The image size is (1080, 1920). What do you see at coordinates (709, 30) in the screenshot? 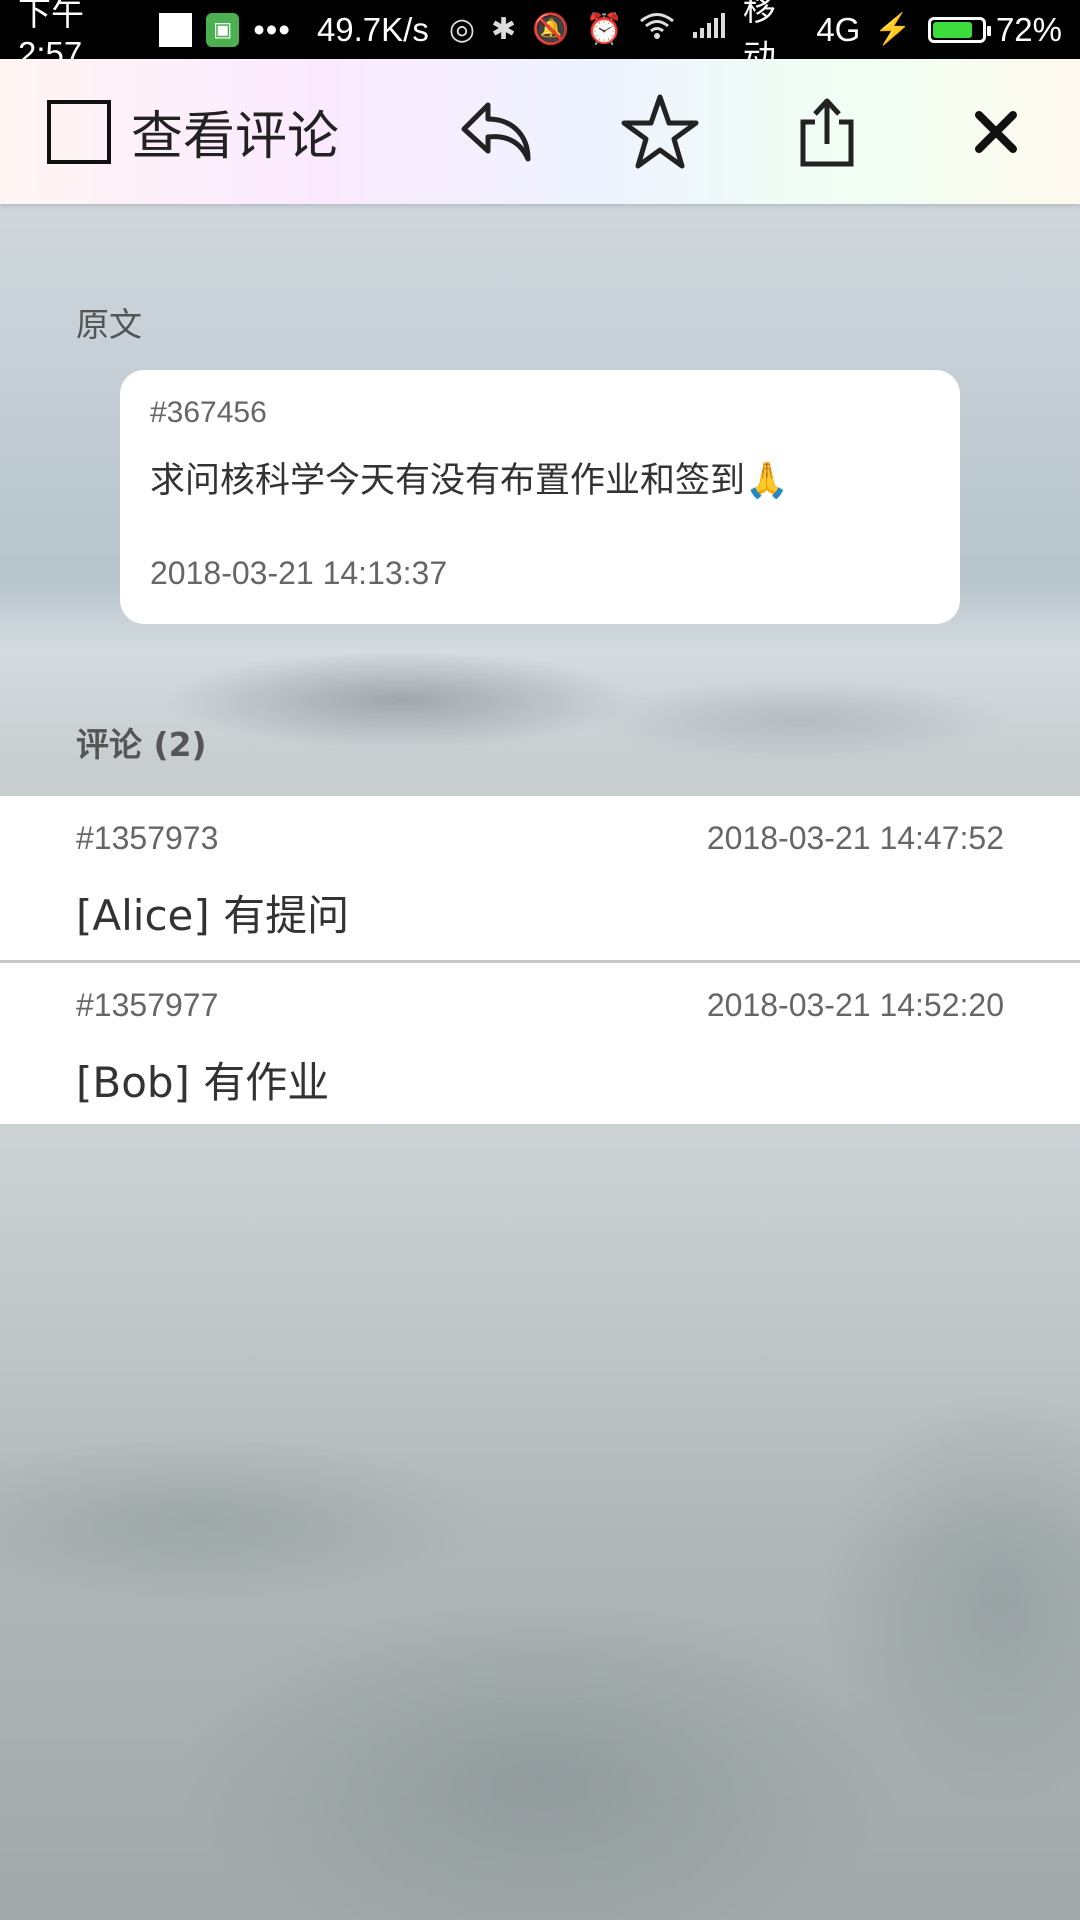
I see `signal-icon` at bounding box center [709, 30].